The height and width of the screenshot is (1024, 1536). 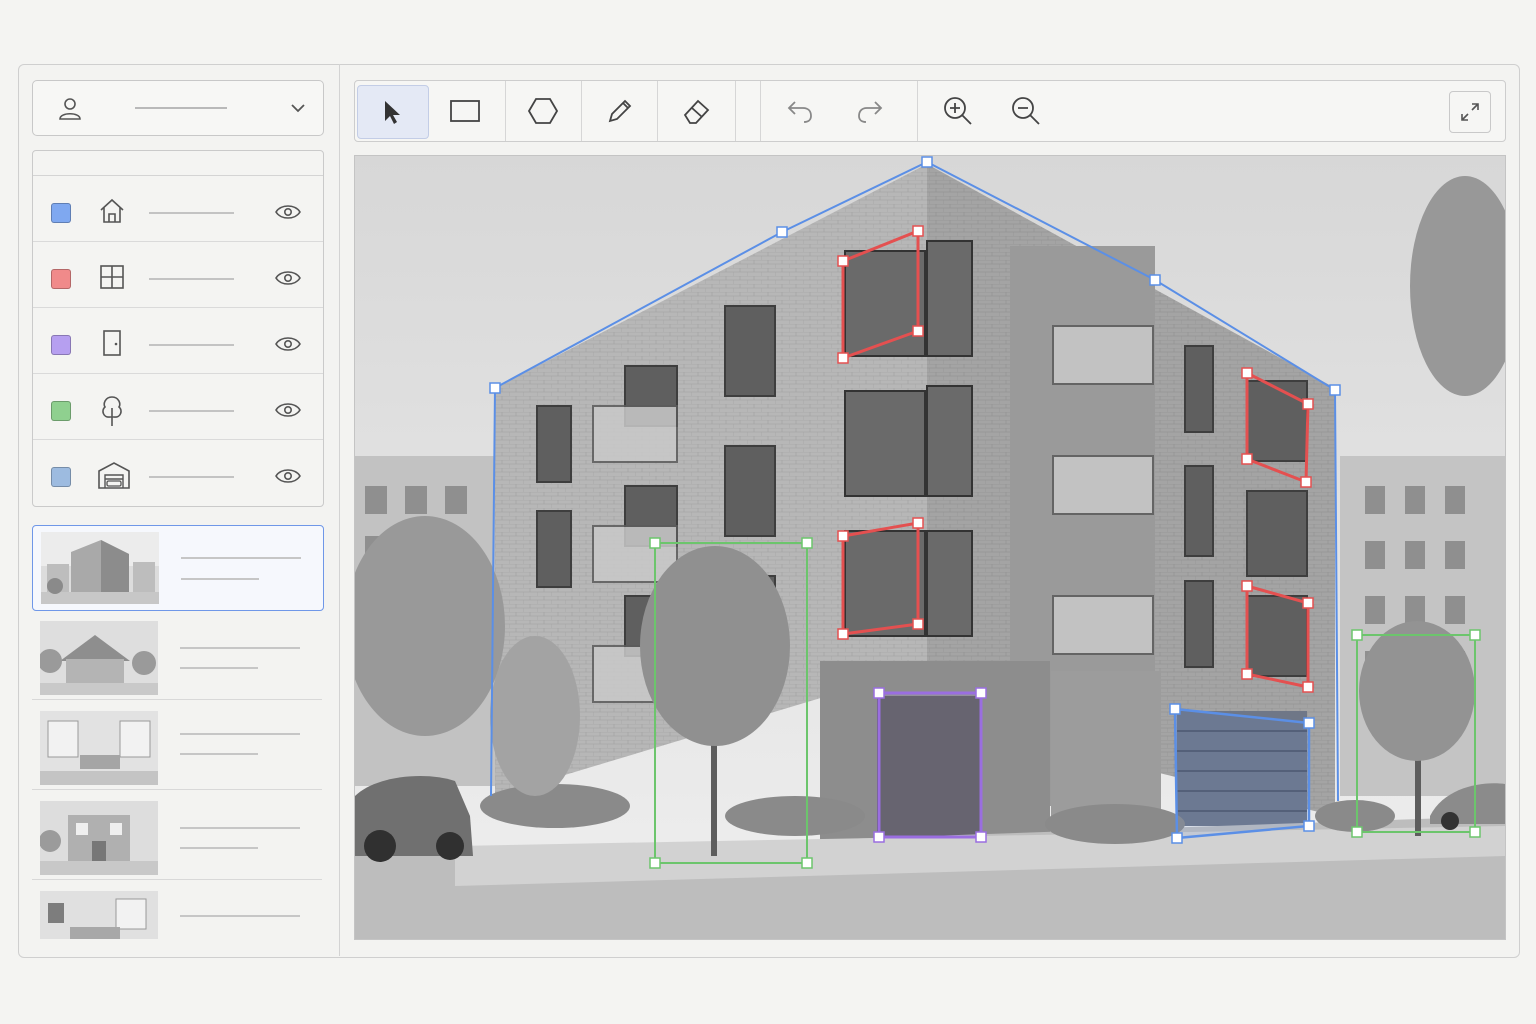 What do you see at coordinates (114, 475) in the screenshot?
I see `garage-icon` at bounding box center [114, 475].